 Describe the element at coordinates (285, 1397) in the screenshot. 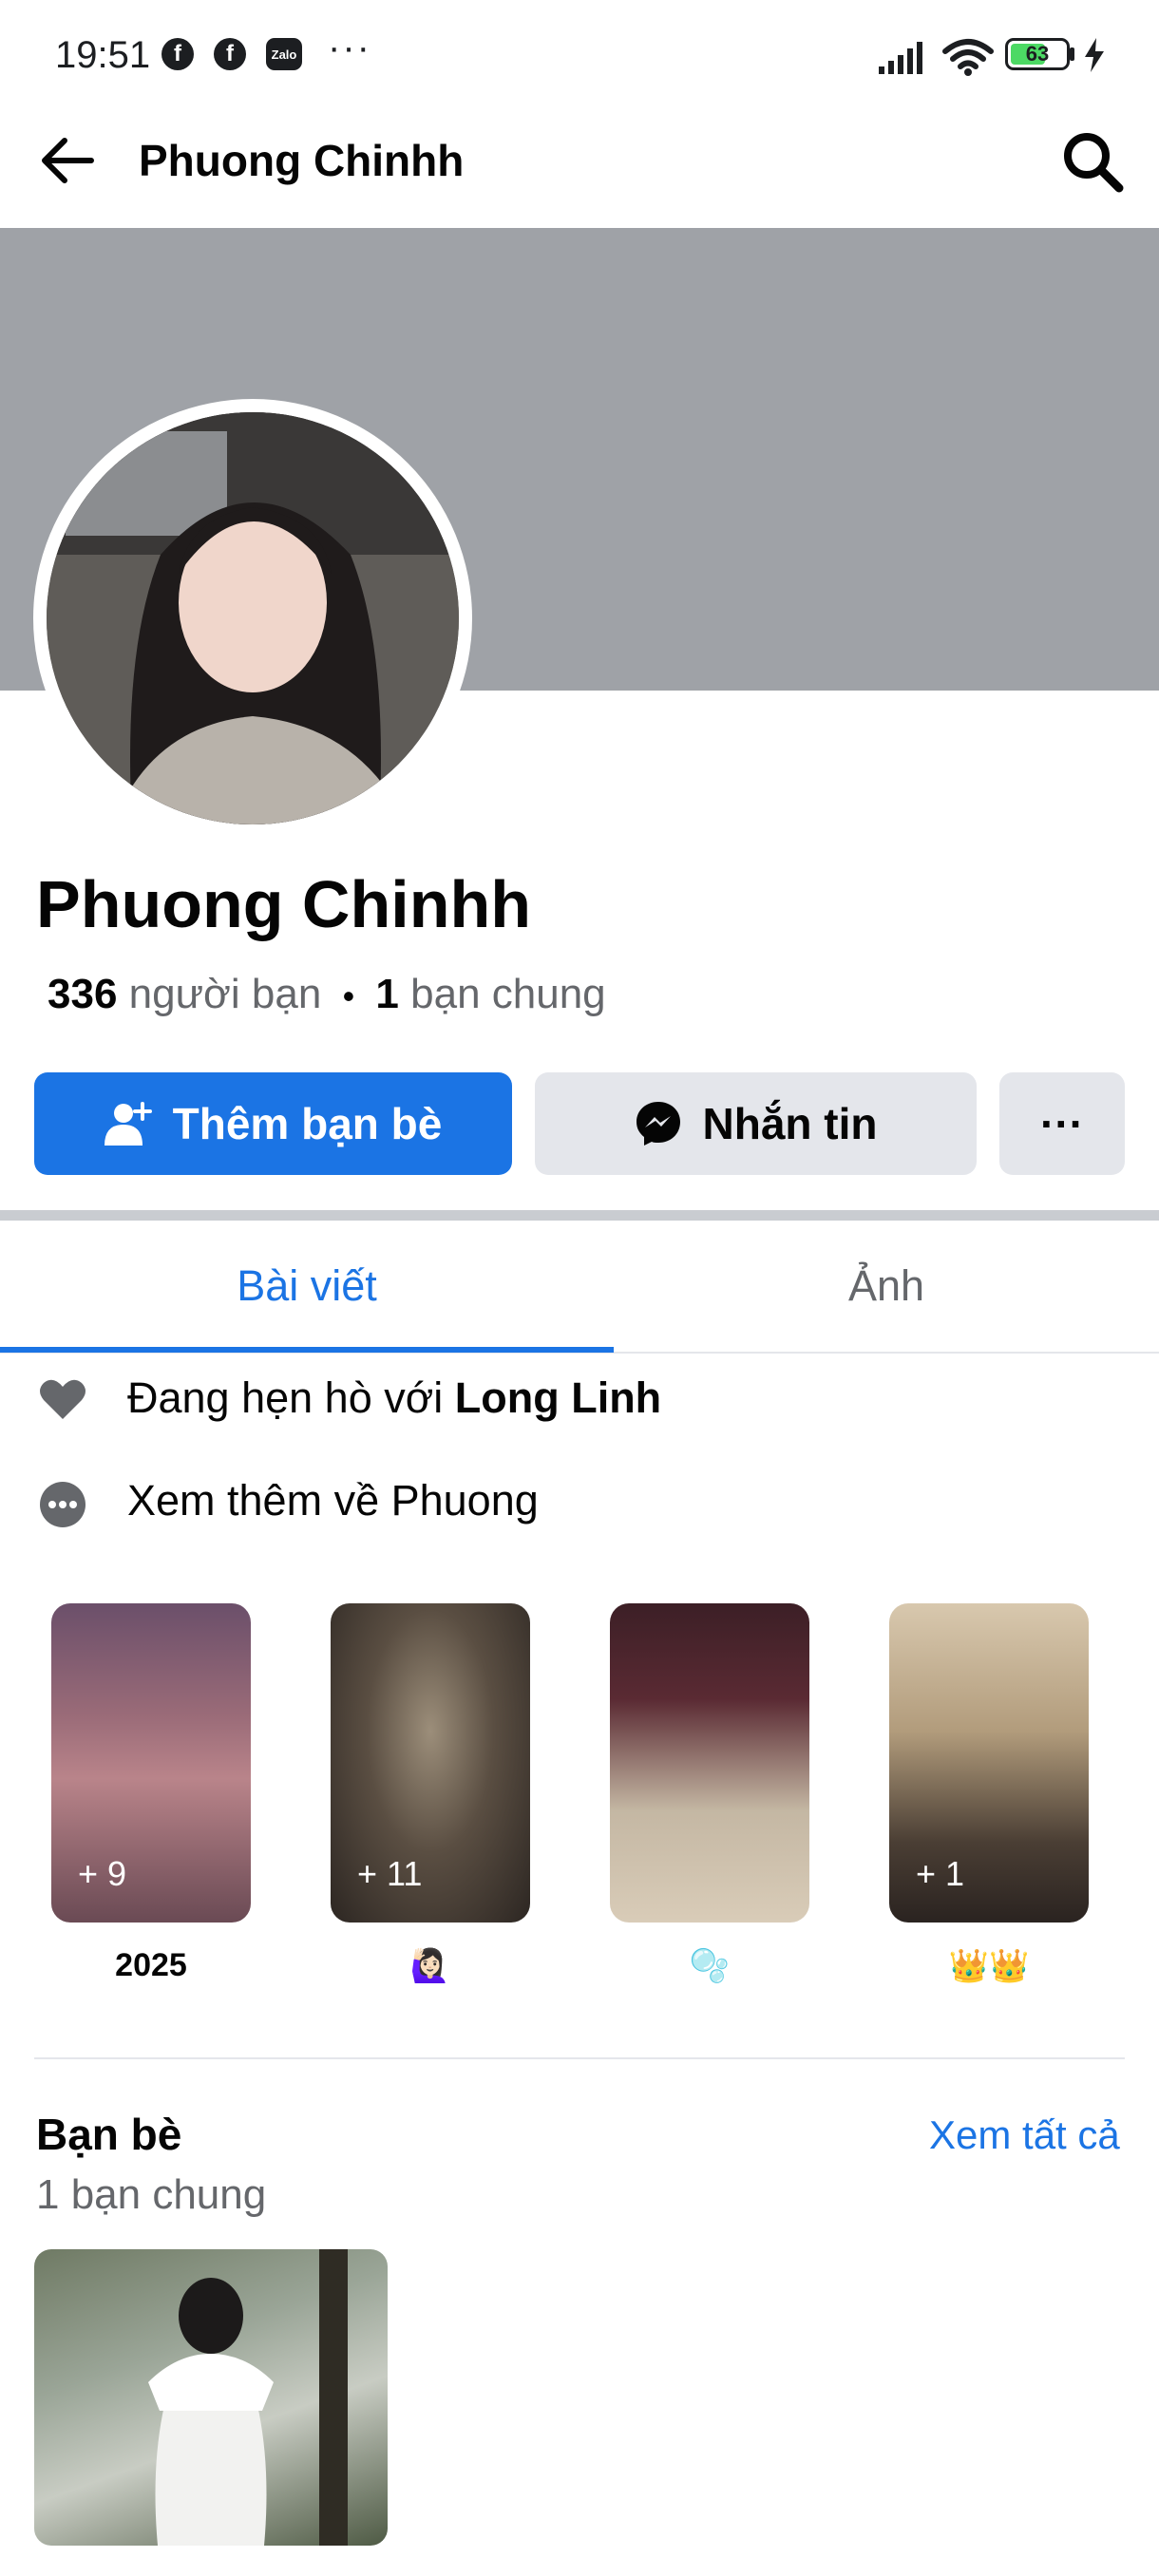

I see `relationship-prefix: Đang hẹn hò với` at that location.